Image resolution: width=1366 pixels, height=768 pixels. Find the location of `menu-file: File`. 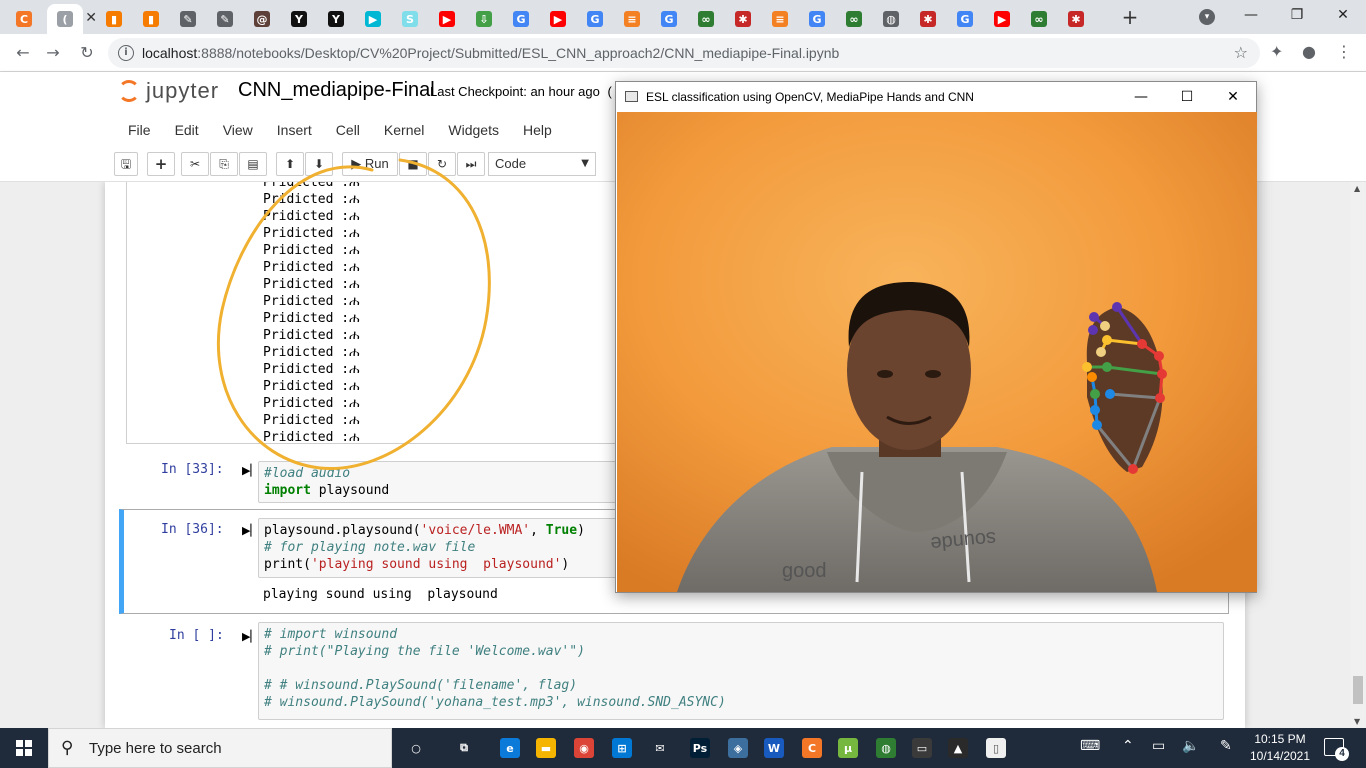

menu-file: File is located at coordinates (139, 130).